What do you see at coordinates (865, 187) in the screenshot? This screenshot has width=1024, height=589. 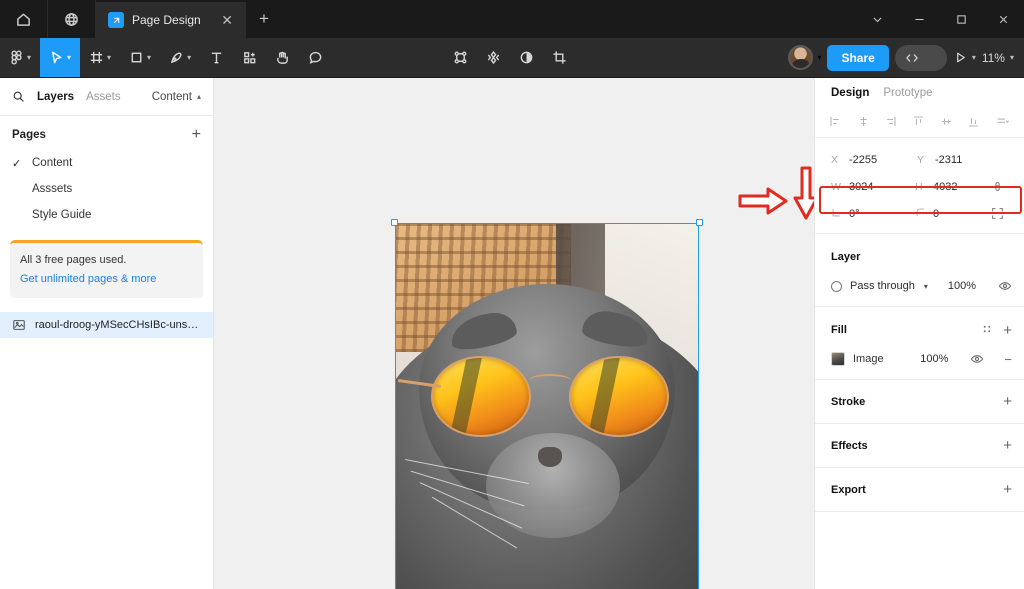 I see `width-field: W 3024` at bounding box center [865, 187].